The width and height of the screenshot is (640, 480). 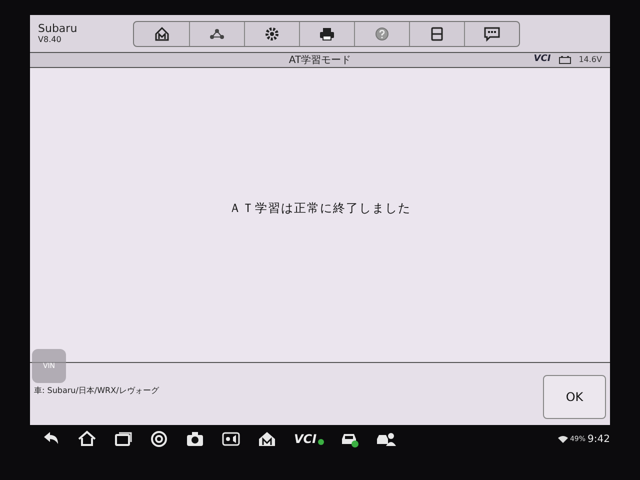 What do you see at coordinates (590, 60) in the screenshot?
I see `voltage-reading: 14.6V` at bounding box center [590, 60].